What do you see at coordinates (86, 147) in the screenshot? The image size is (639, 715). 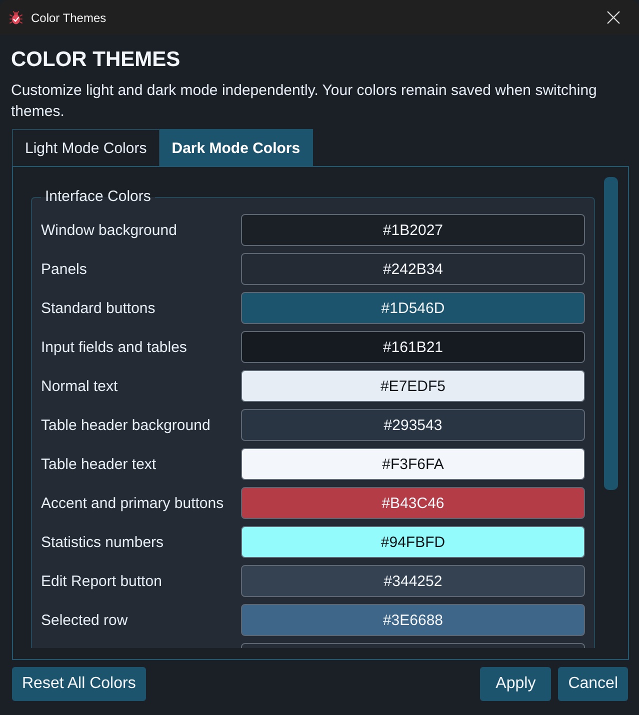 I see `tab: Light Mode Colors` at bounding box center [86, 147].